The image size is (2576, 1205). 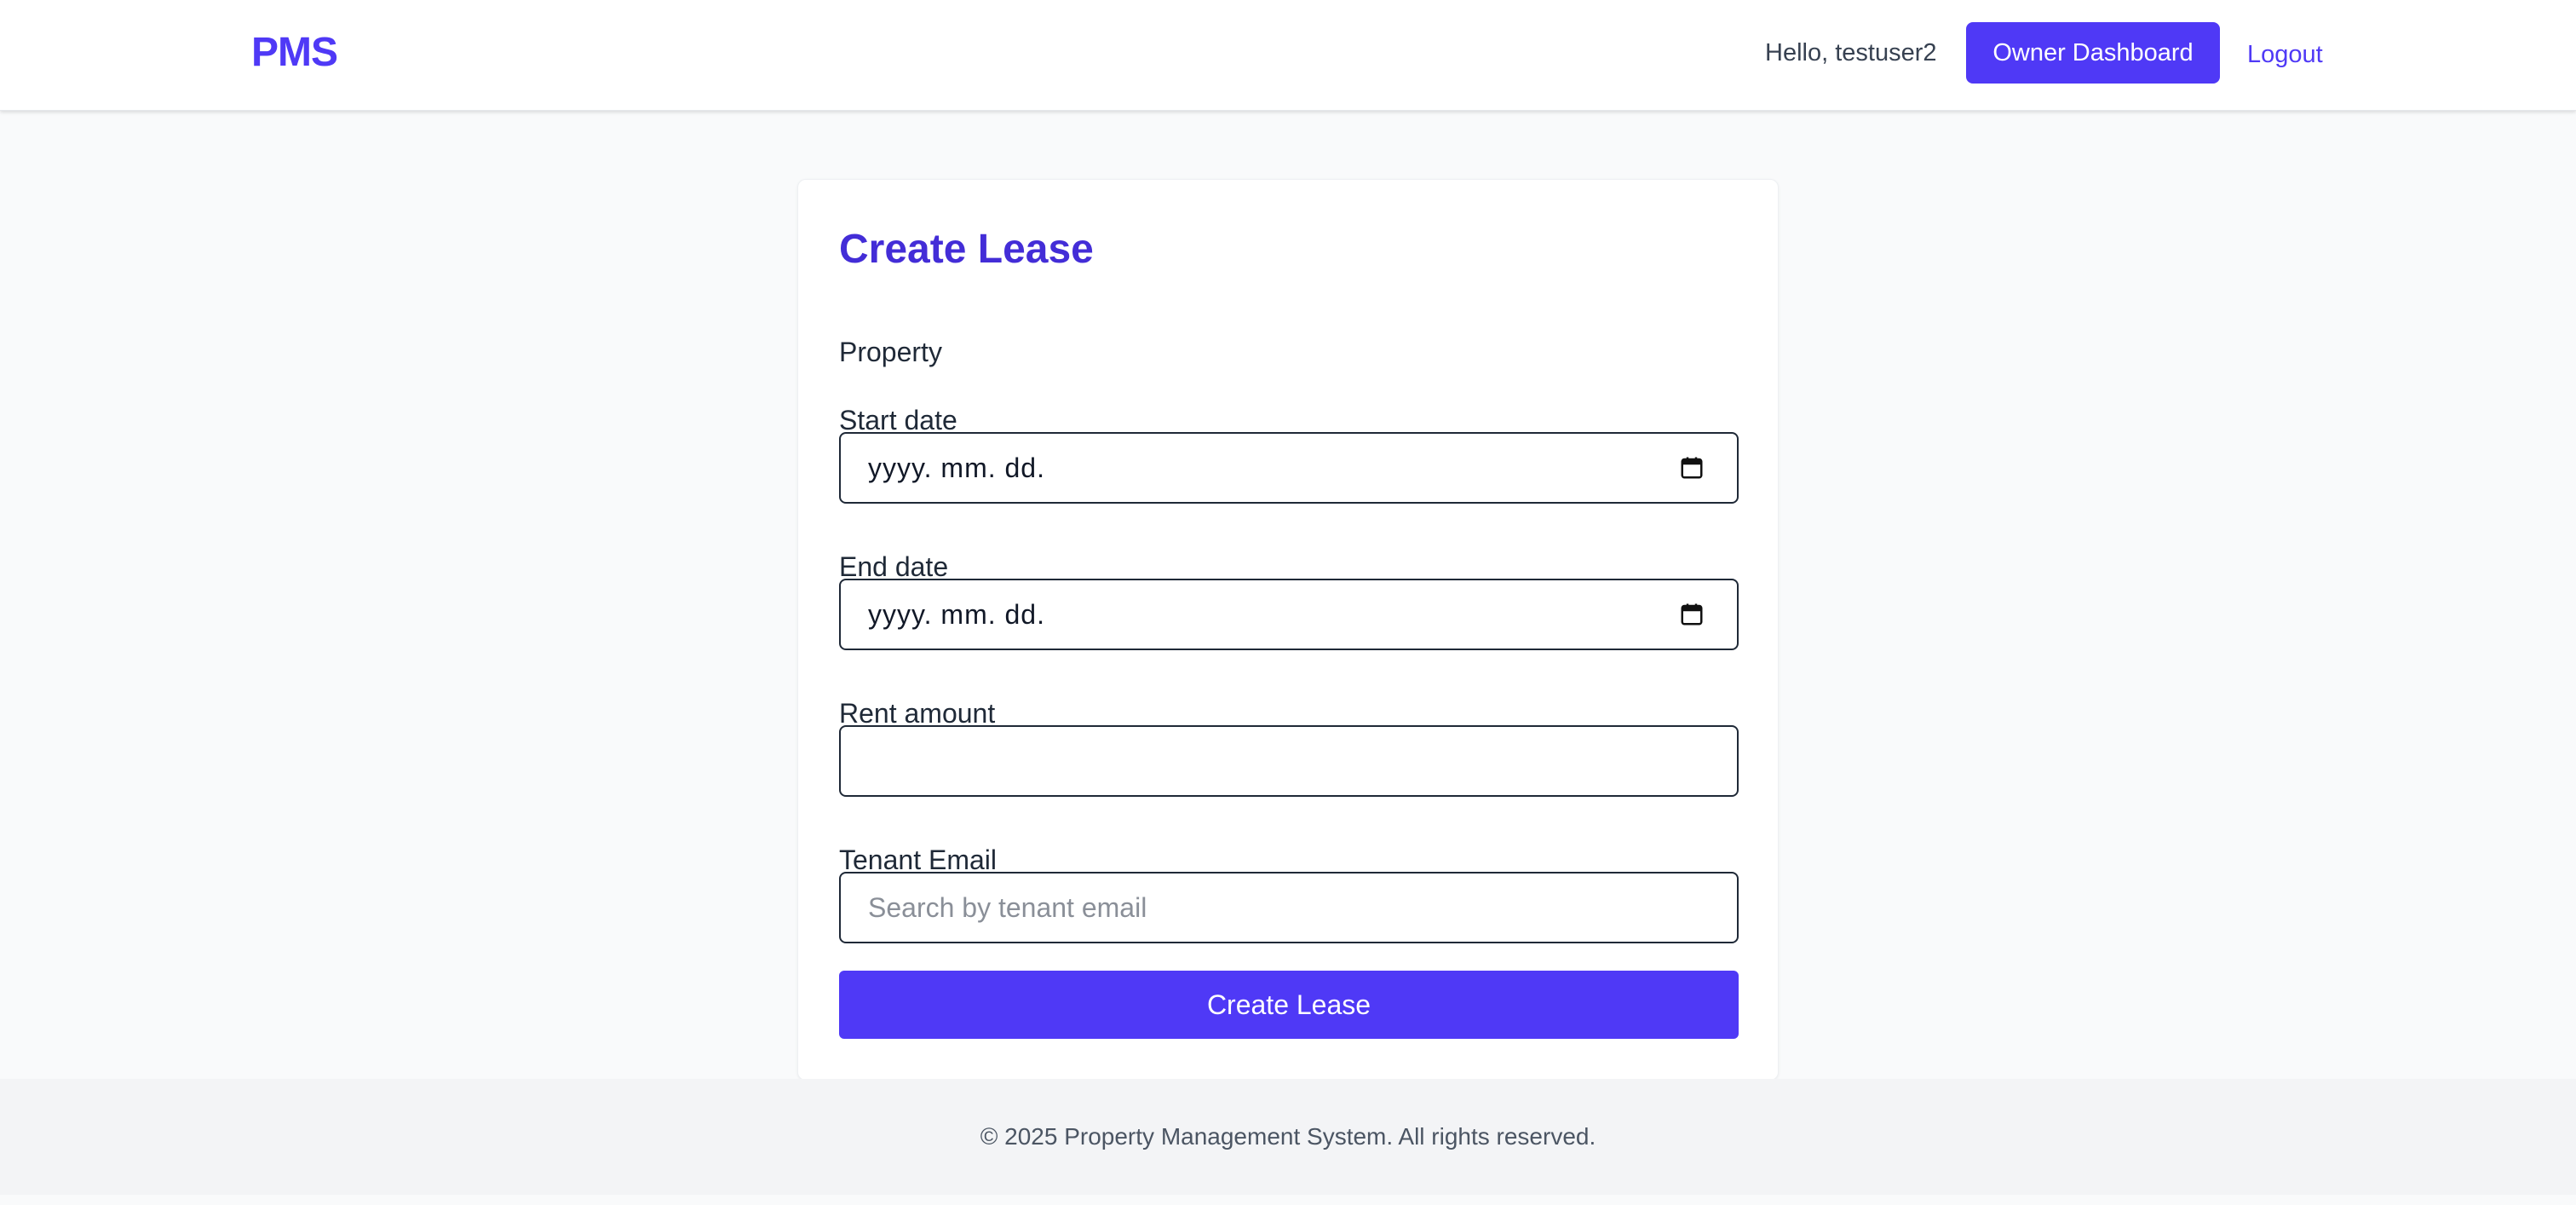 I want to click on start-date-value: yyyy. mm. dd., so click(x=957, y=467).